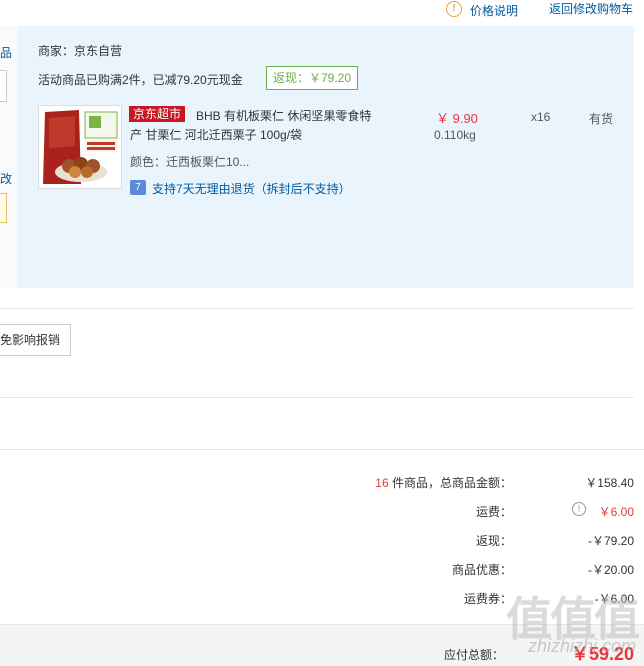 This screenshot has width=644, height=666. What do you see at coordinates (609, 483) in the screenshot?
I see `total-goods-value: ￥158.40` at bounding box center [609, 483].